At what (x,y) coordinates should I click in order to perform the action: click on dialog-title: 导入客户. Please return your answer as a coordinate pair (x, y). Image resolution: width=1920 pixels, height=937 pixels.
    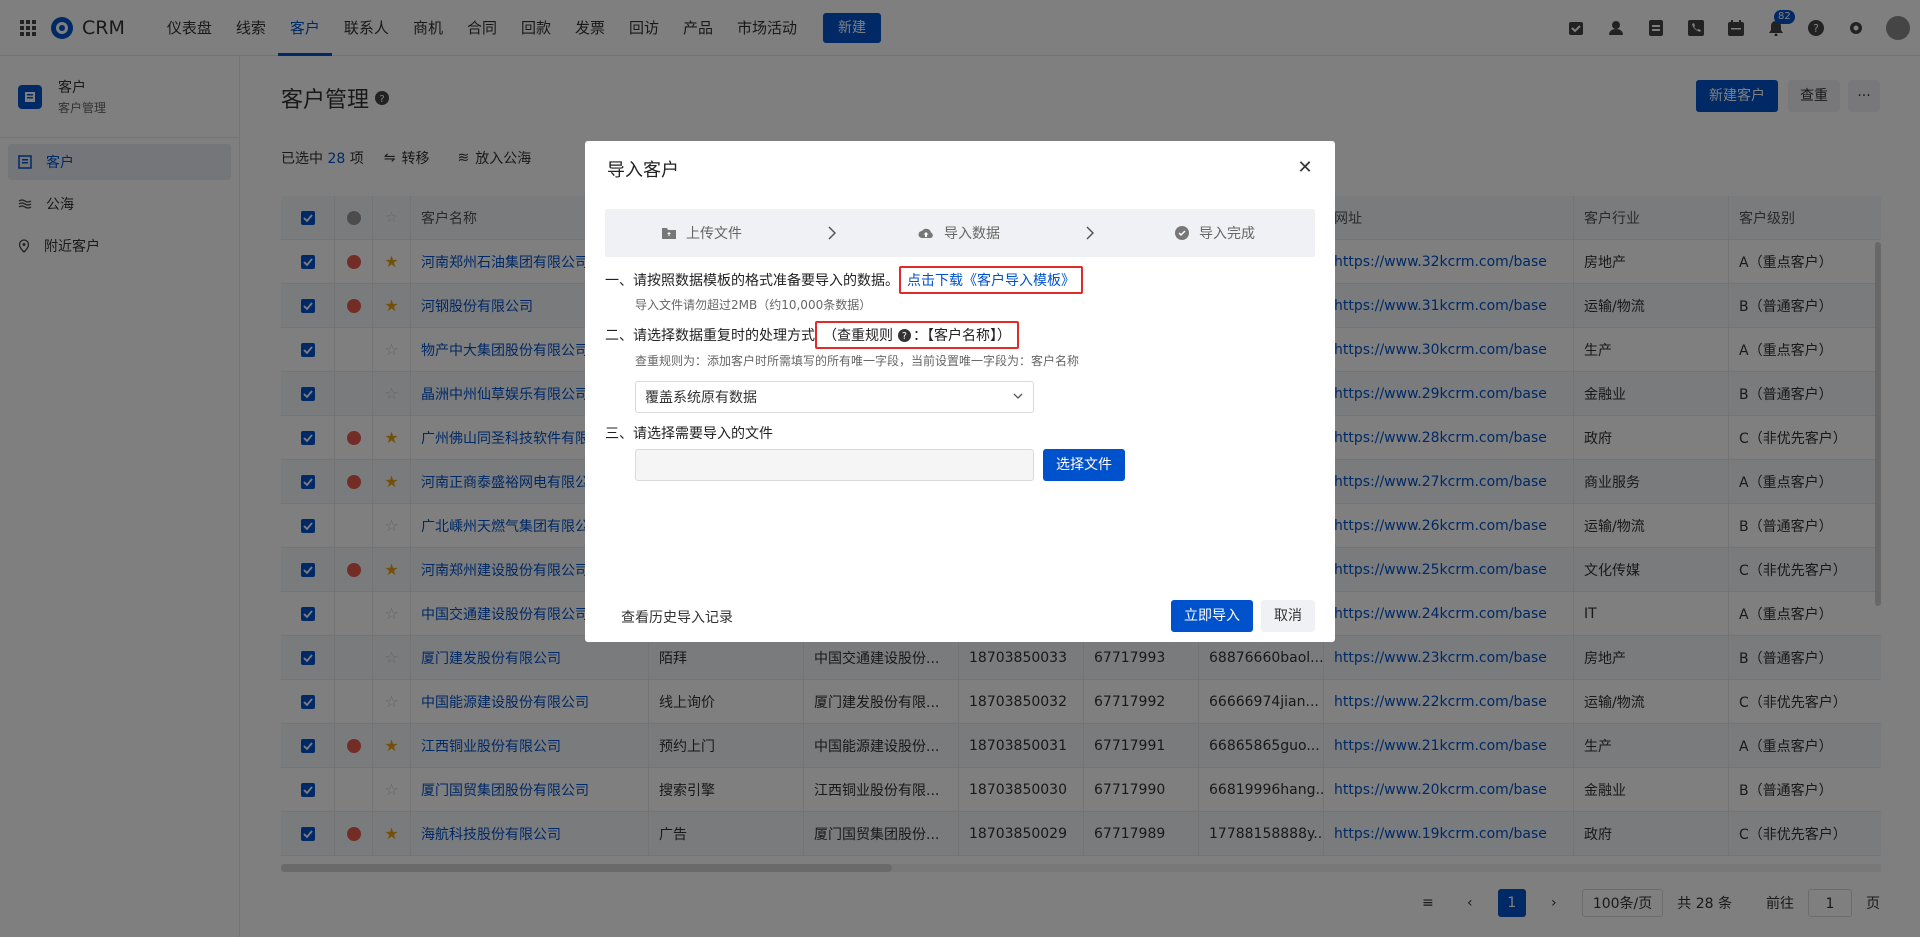
    Looking at the image, I should click on (643, 170).